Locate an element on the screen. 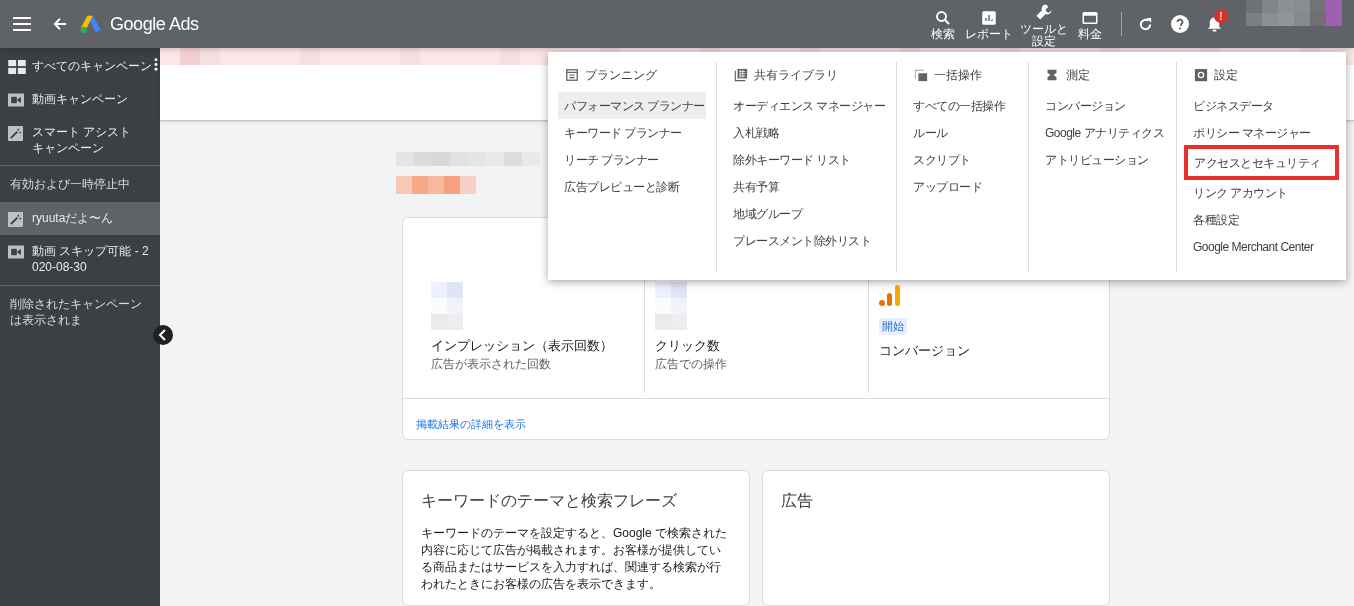 This screenshot has width=1354, height=606. toolbar-button: レポート is located at coordinates (989, 24).